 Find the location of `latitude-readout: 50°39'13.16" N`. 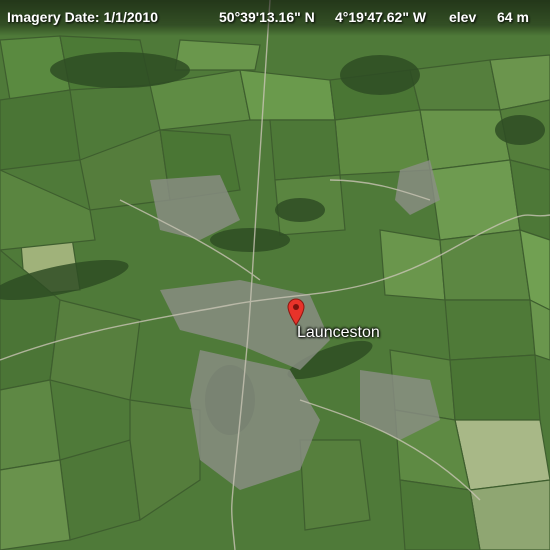

latitude-readout: 50°39'13.16" N is located at coordinates (267, 17).